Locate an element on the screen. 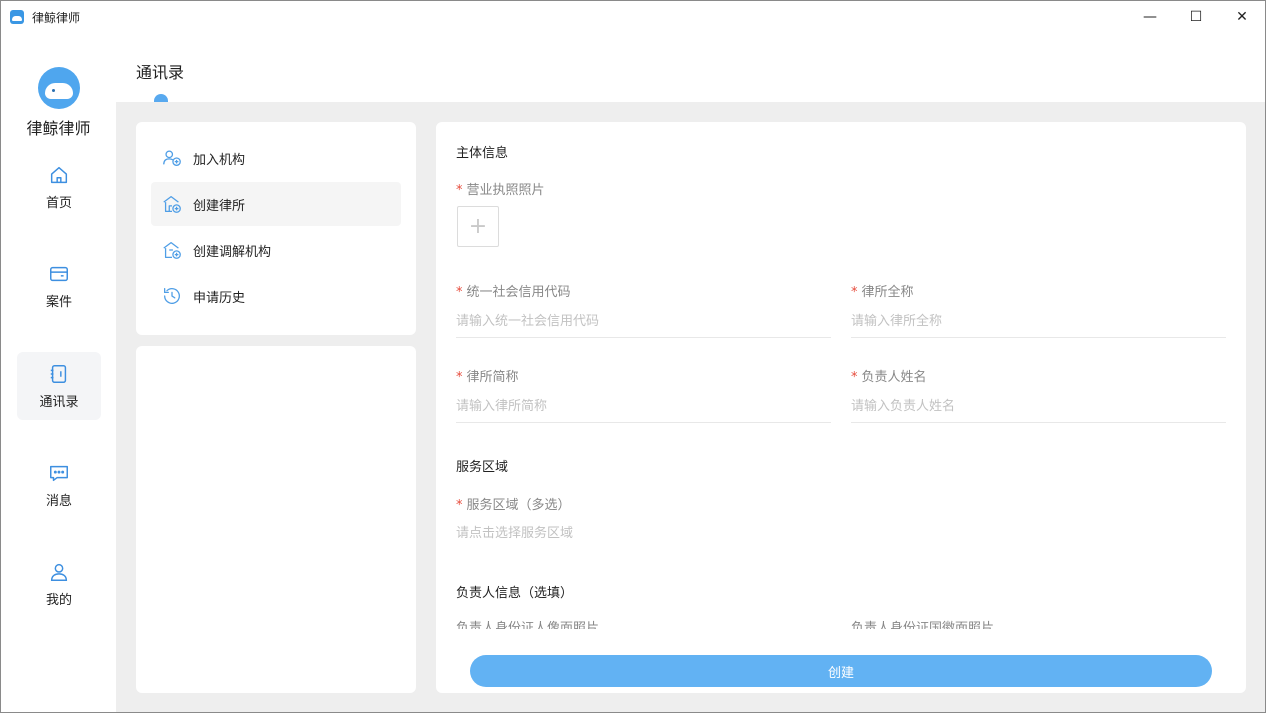 This screenshot has height=713, width=1266. credit-code-label: * 统一社会信用代码 is located at coordinates (513, 292).